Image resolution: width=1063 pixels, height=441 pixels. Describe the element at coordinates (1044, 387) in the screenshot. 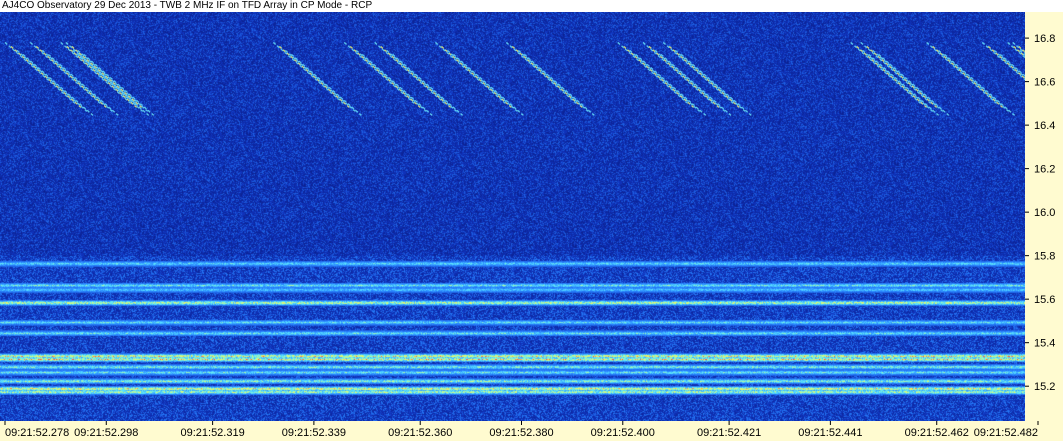

I see `y-tick-label-0: 15.2` at that location.